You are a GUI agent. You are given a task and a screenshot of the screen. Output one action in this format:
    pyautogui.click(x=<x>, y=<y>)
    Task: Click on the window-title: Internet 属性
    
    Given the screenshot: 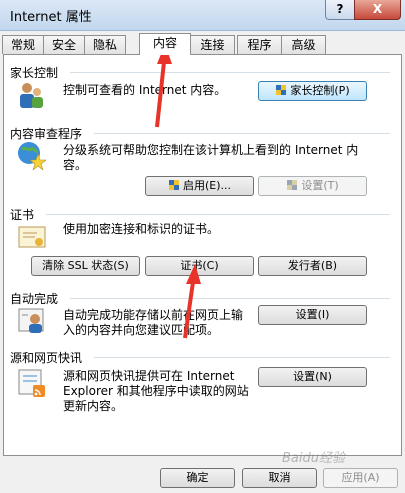 What is the action you would take?
    pyautogui.click(x=51, y=17)
    